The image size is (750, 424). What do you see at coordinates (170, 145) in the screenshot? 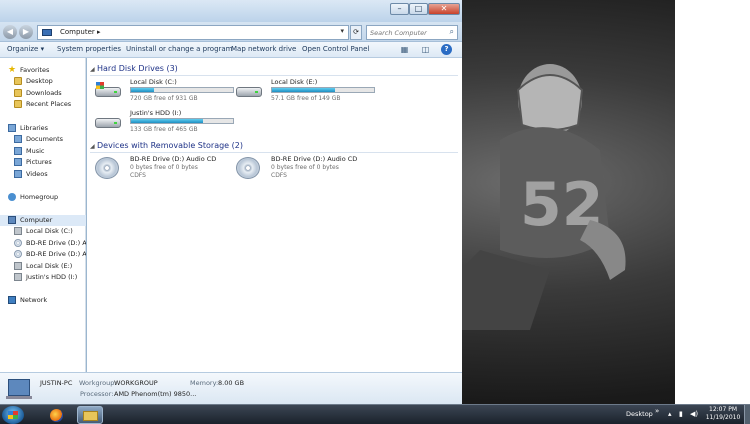
I see `removable-storage-header: Devices with Removable Storage (2)` at bounding box center [170, 145].